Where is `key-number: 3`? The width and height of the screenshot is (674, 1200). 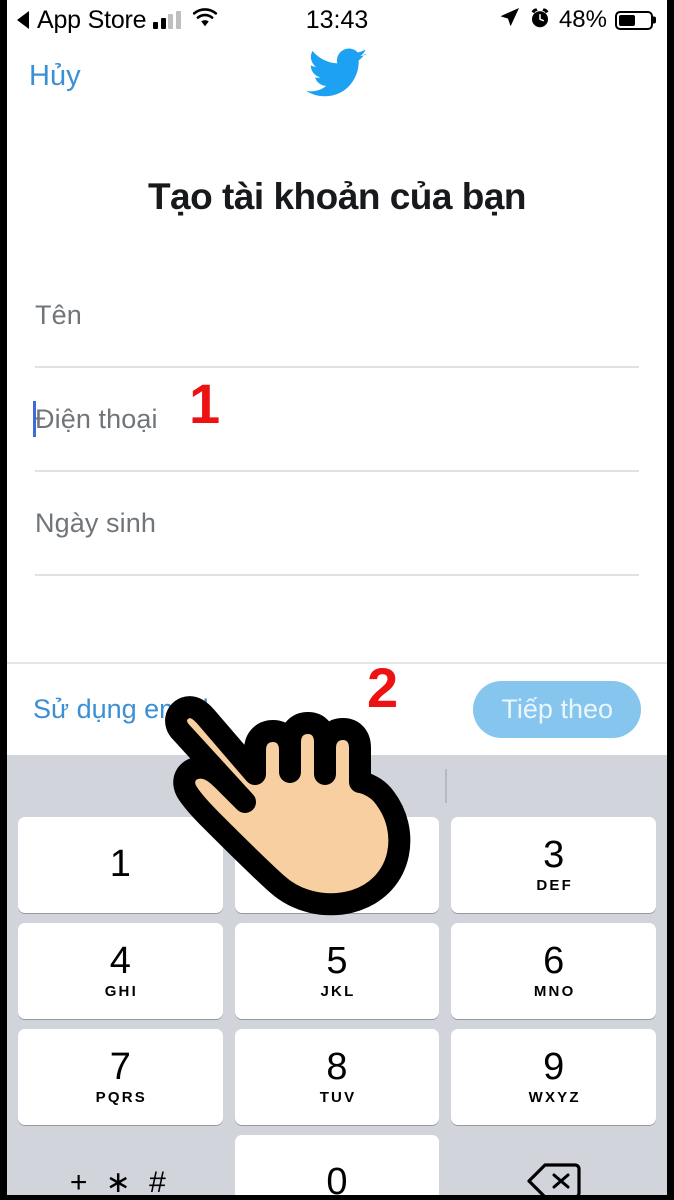 key-number: 3 is located at coordinates (554, 855).